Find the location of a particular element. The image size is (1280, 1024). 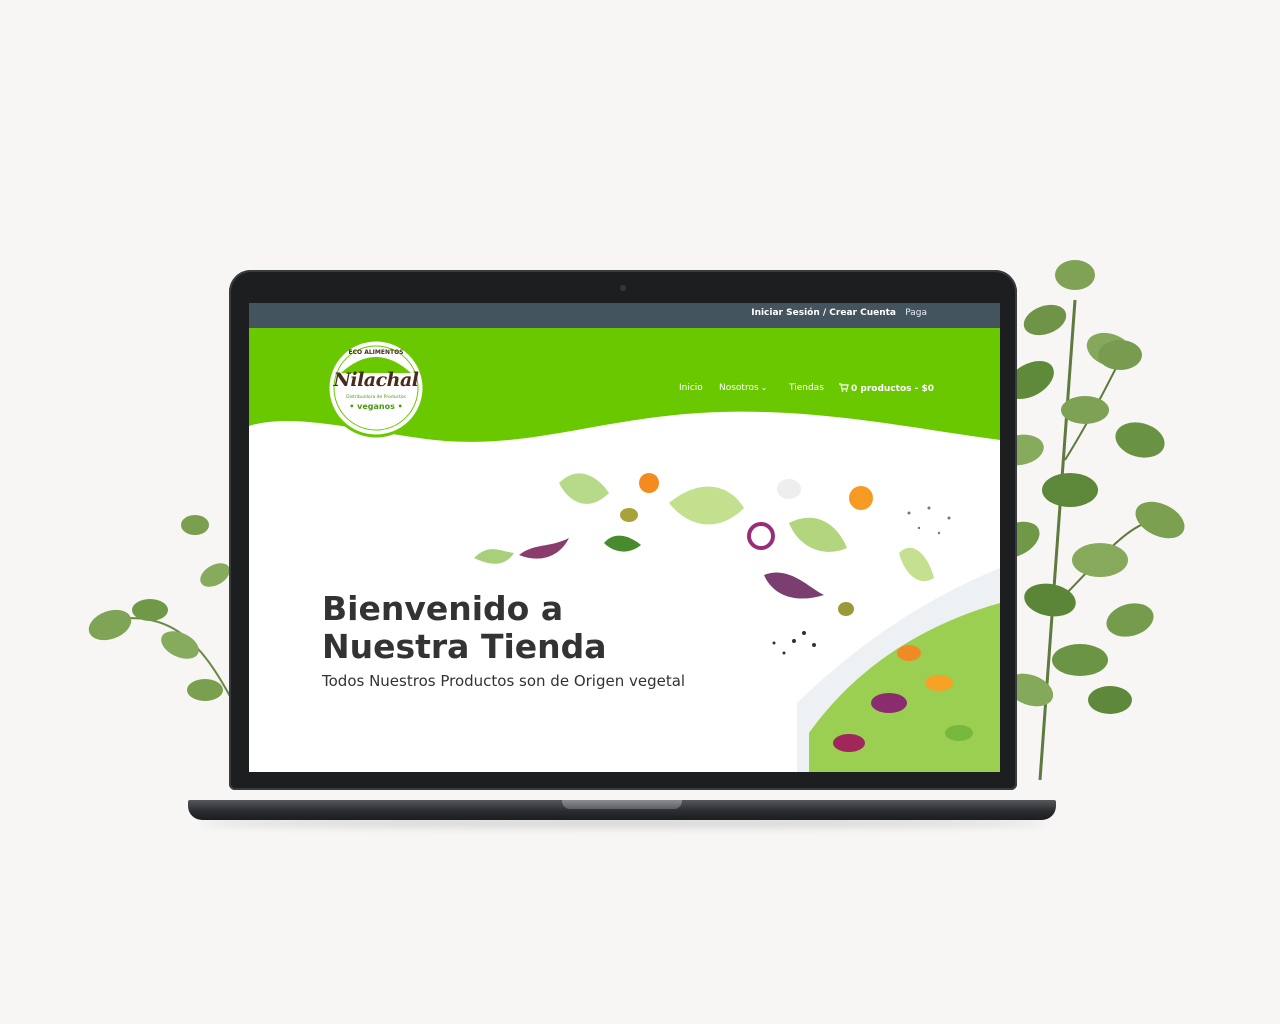

hero-title: Bienvenido a Nuestra Tienda is located at coordinates (532, 628).